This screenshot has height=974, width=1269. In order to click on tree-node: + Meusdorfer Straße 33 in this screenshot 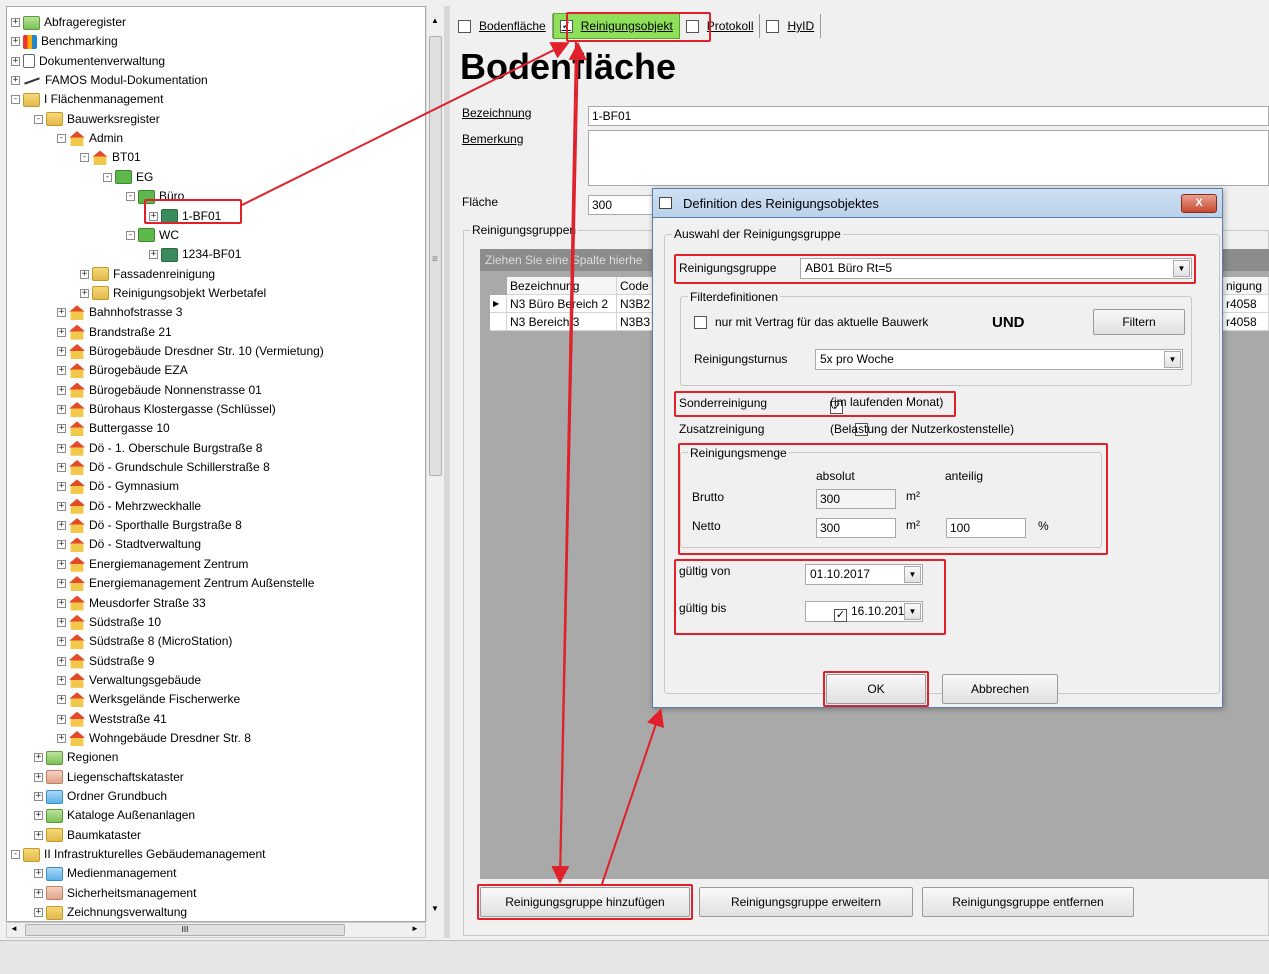, I will do `click(131, 603)`.